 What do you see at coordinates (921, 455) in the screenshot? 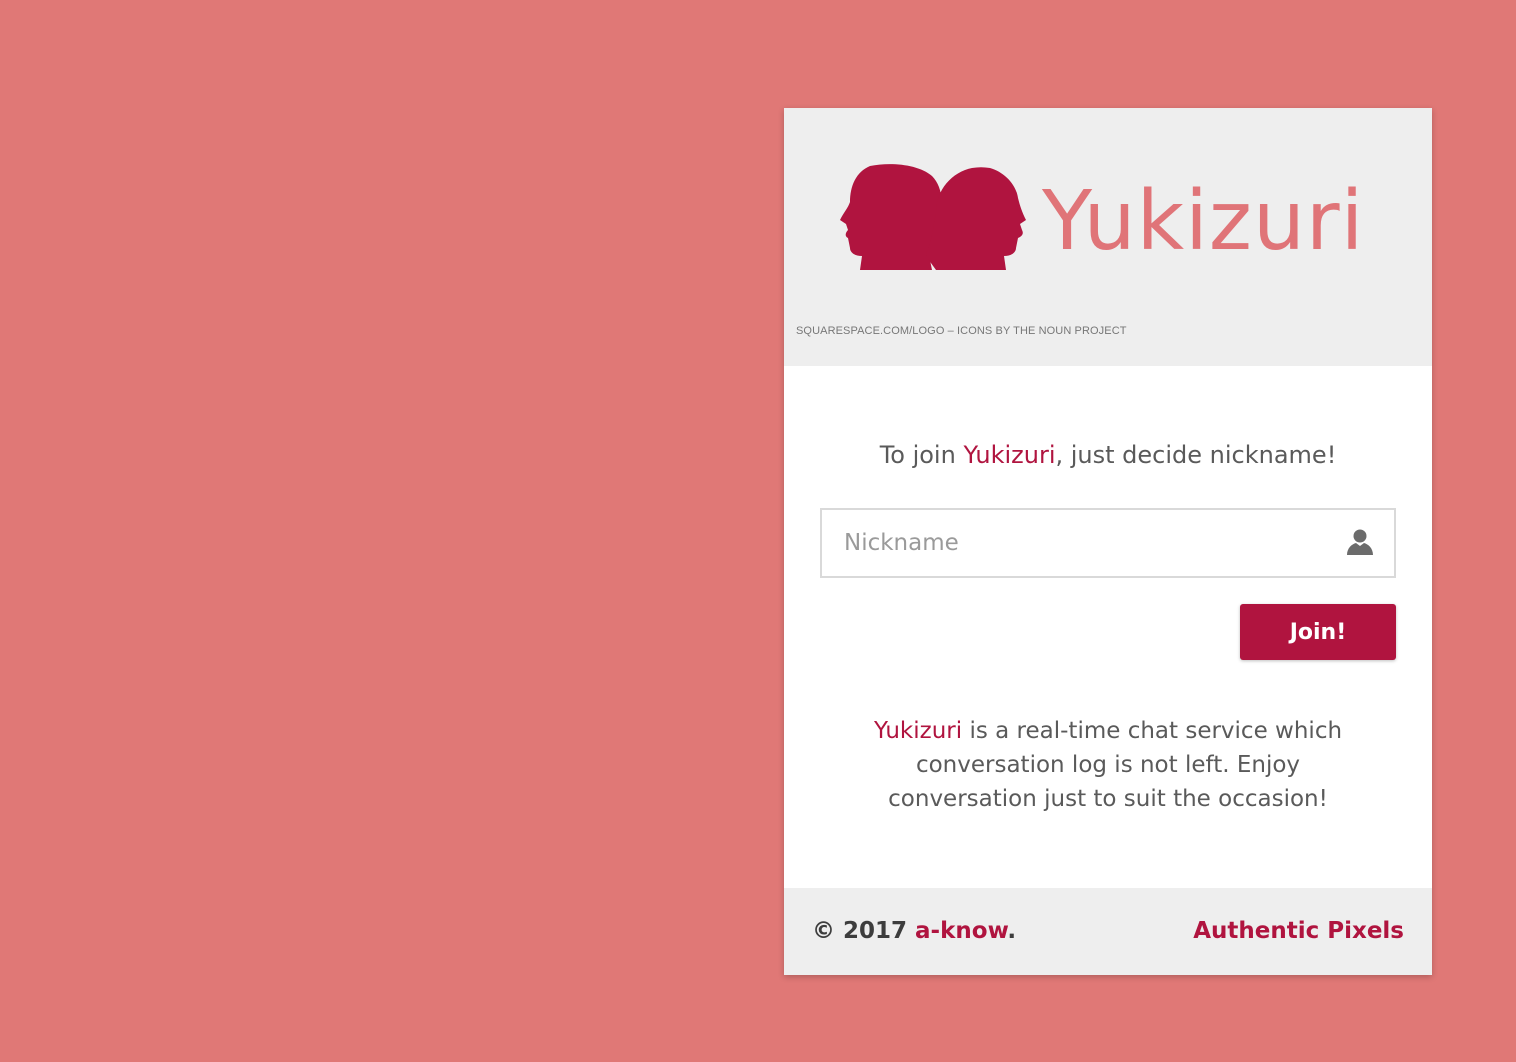
I see `intro-prefix: To join` at bounding box center [921, 455].